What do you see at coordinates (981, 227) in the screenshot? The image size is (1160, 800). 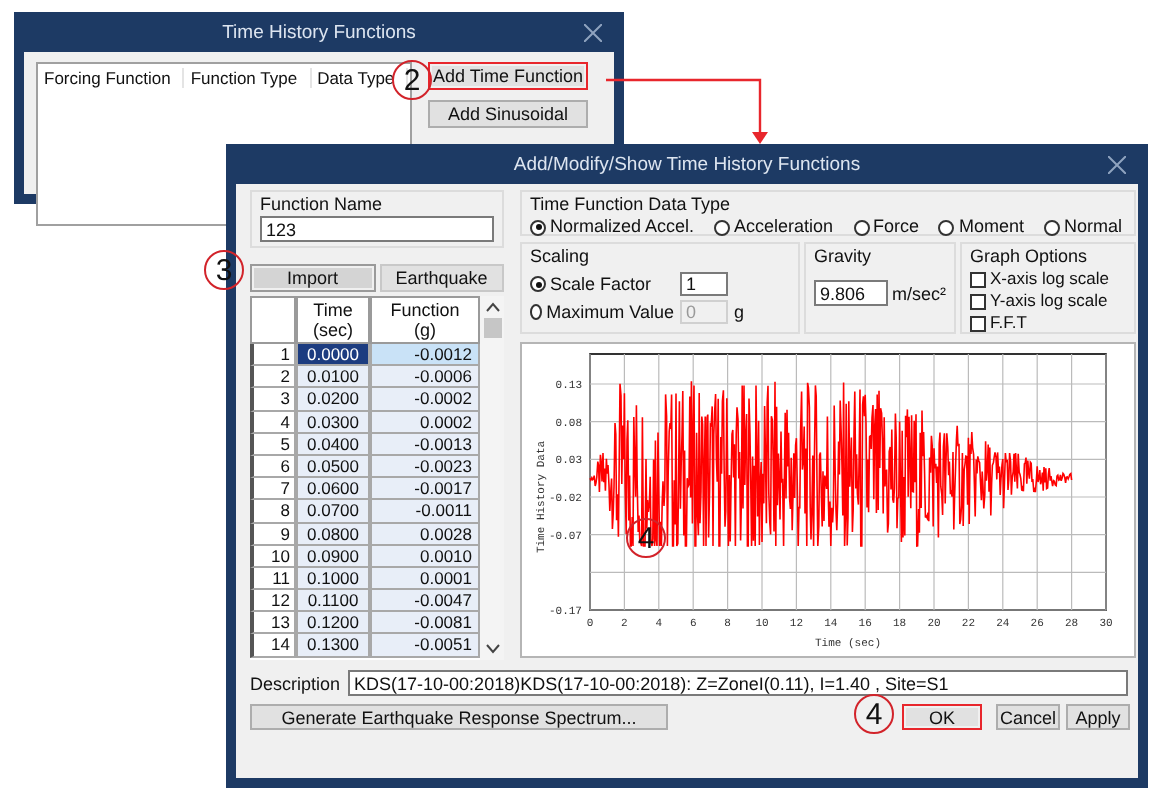 I see `radio-option: Moment` at bounding box center [981, 227].